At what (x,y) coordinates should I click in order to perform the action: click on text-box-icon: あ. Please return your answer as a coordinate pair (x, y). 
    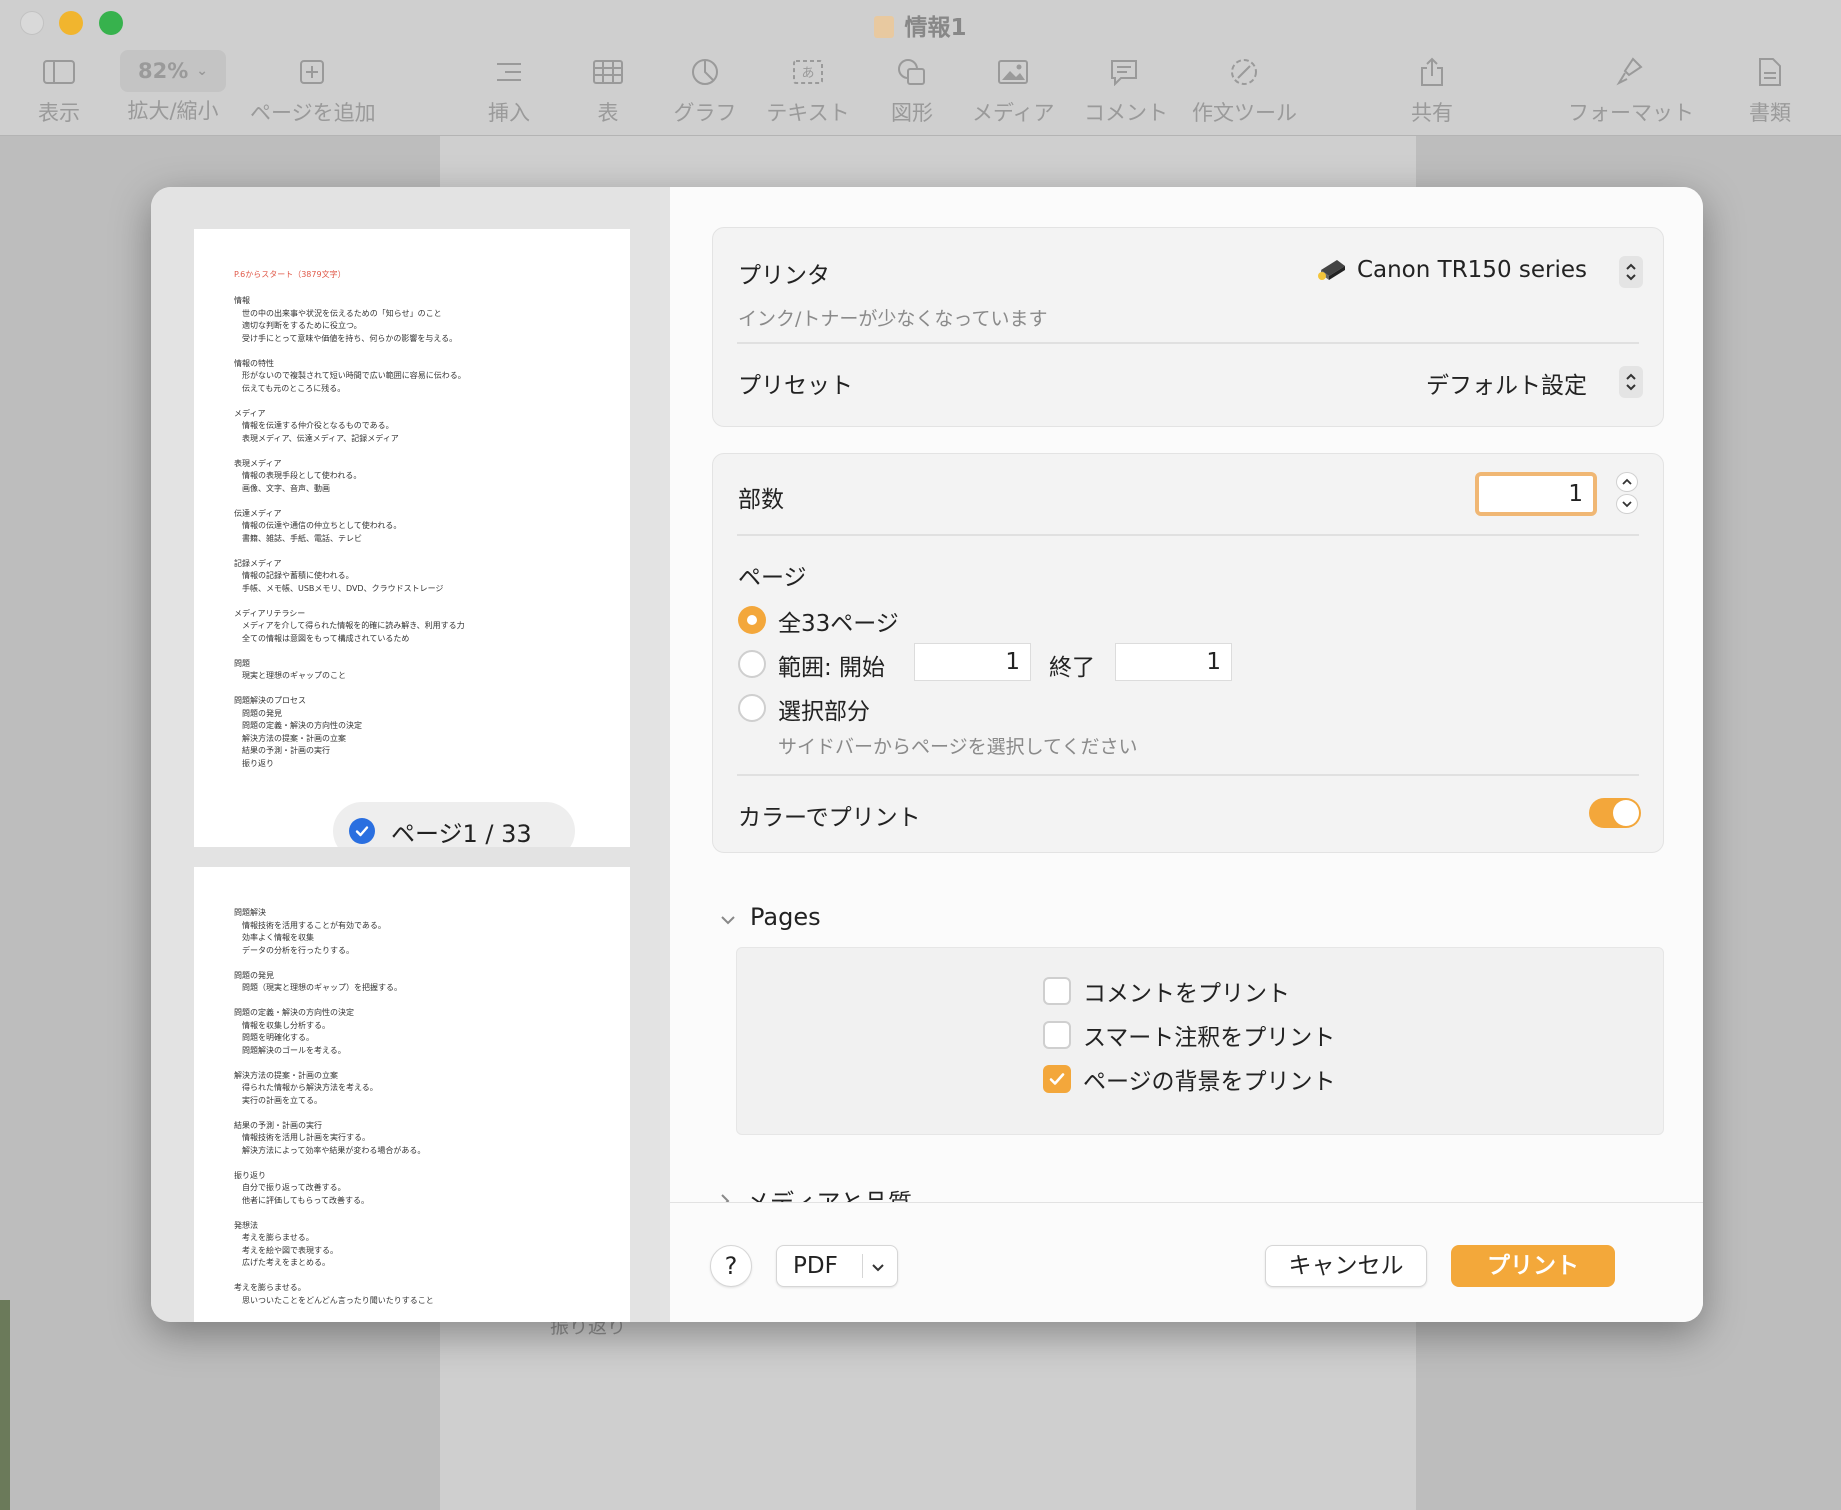
    Looking at the image, I should click on (808, 72).